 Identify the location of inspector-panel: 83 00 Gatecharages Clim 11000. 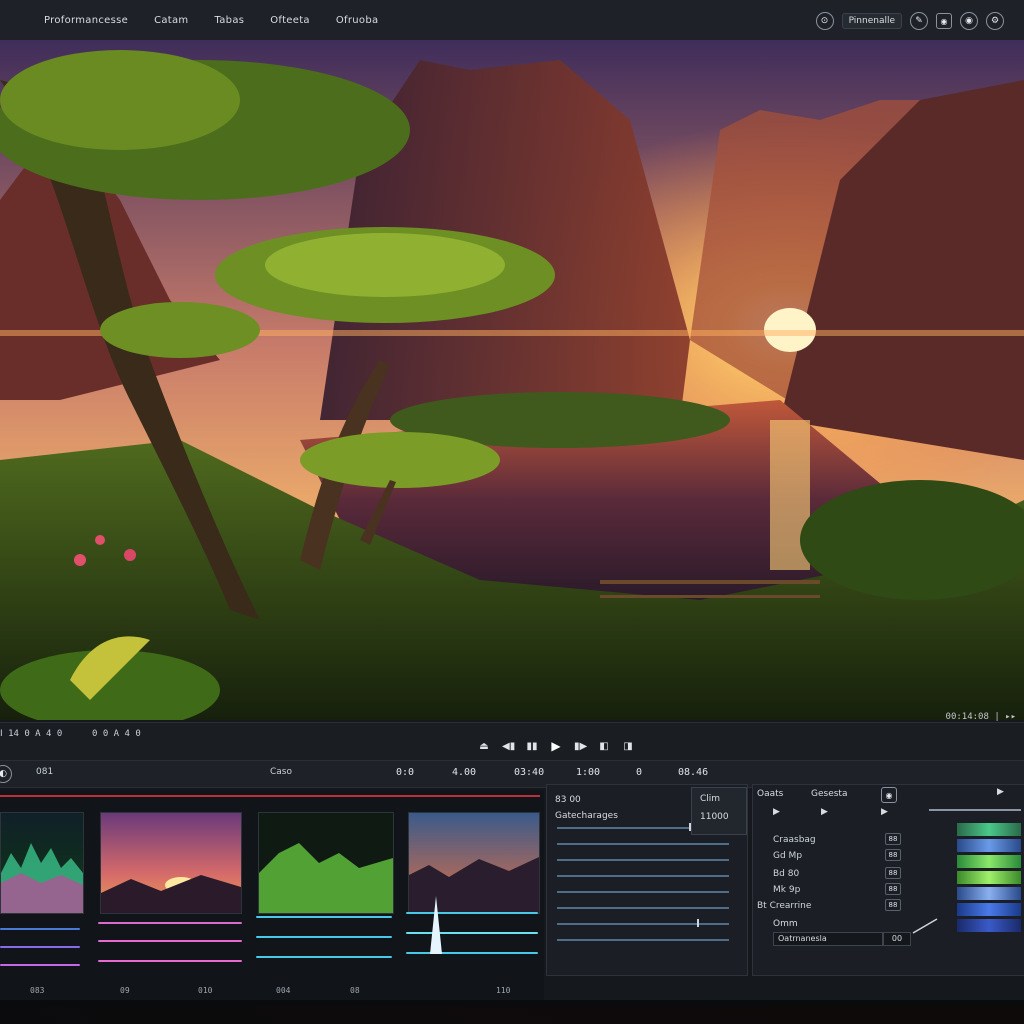
(647, 880).